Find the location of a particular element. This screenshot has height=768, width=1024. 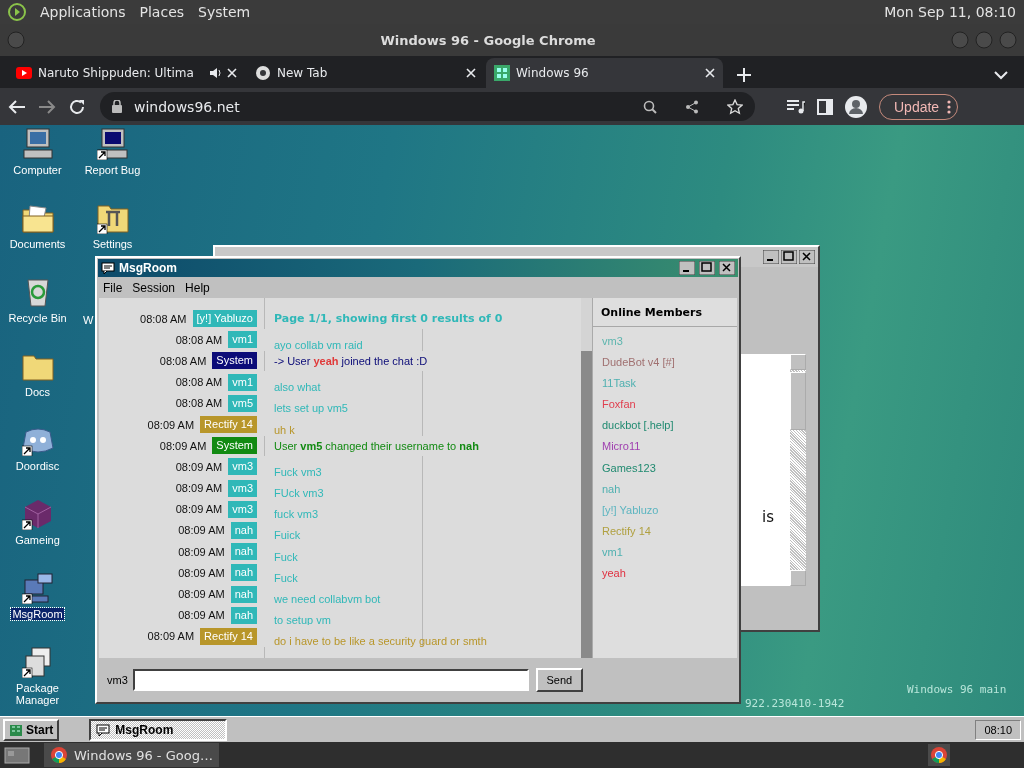

panel-menu: Applications is located at coordinates (83, 12).